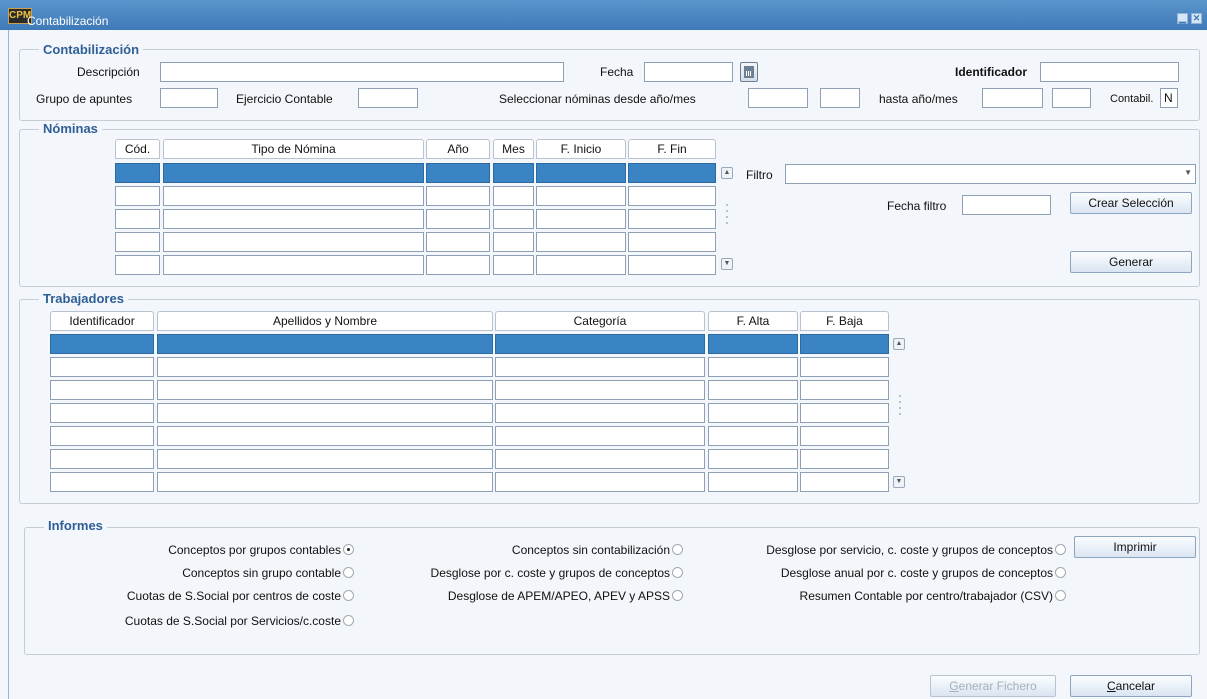  What do you see at coordinates (1135, 547) in the screenshot?
I see `imprimir-button: Imprimir` at bounding box center [1135, 547].